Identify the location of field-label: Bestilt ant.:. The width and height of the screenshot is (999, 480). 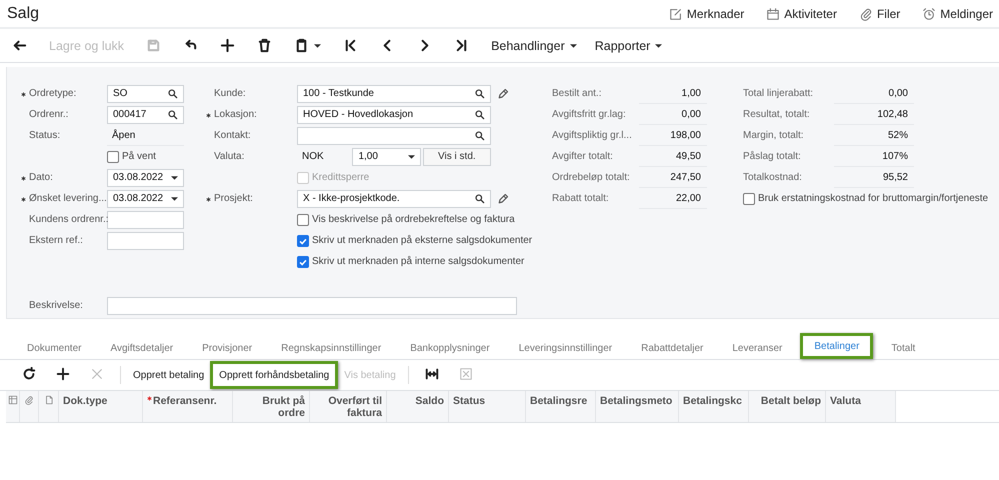
(577, 93).